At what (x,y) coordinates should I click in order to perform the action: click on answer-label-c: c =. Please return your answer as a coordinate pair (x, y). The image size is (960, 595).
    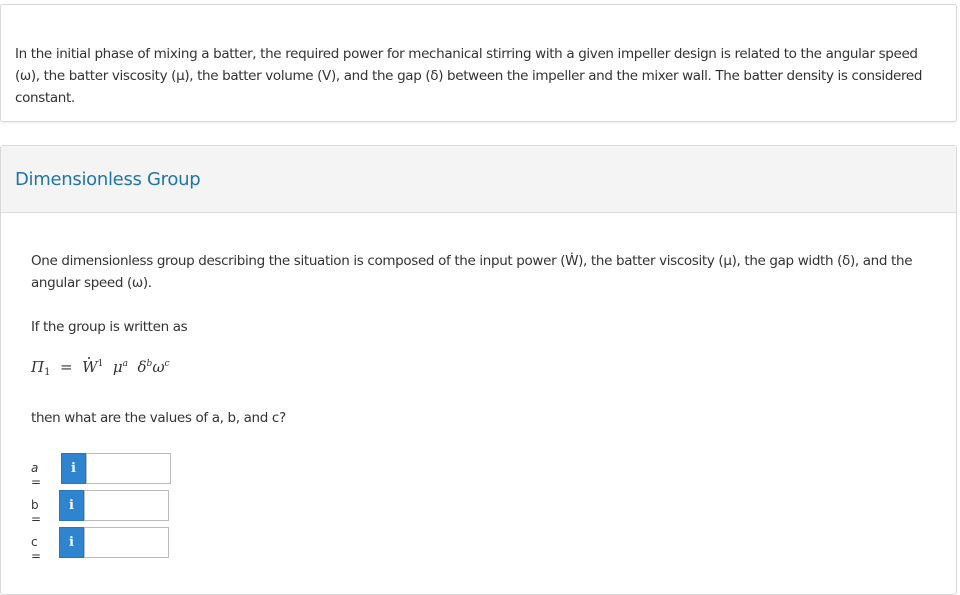
    Looking at the image, I should click on (36, 549).